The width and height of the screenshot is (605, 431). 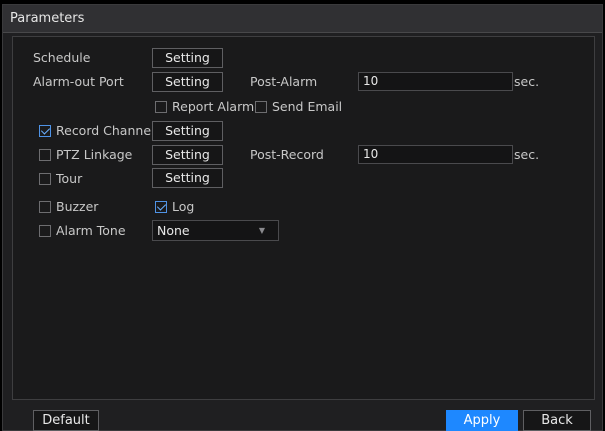 I want to click on title-bar: Parameters, so click(x=302, y=19).